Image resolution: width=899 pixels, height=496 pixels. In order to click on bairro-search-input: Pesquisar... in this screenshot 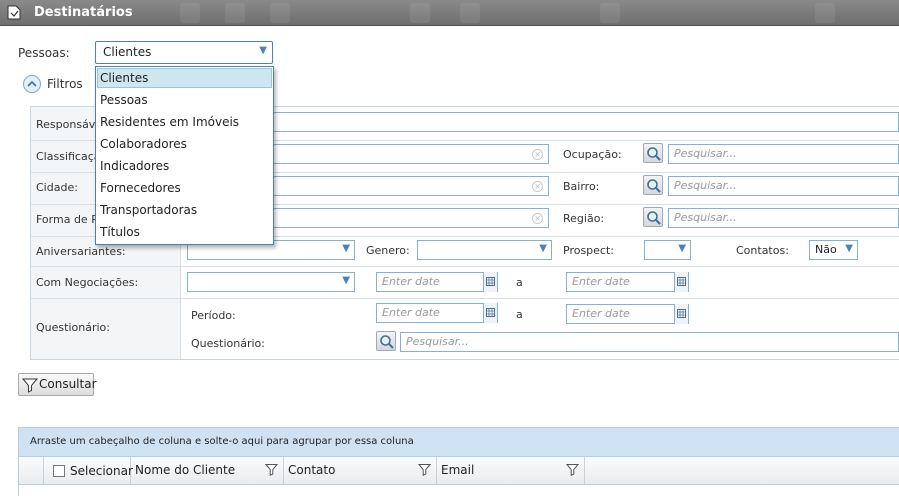, I will do `click(783, 186)`.